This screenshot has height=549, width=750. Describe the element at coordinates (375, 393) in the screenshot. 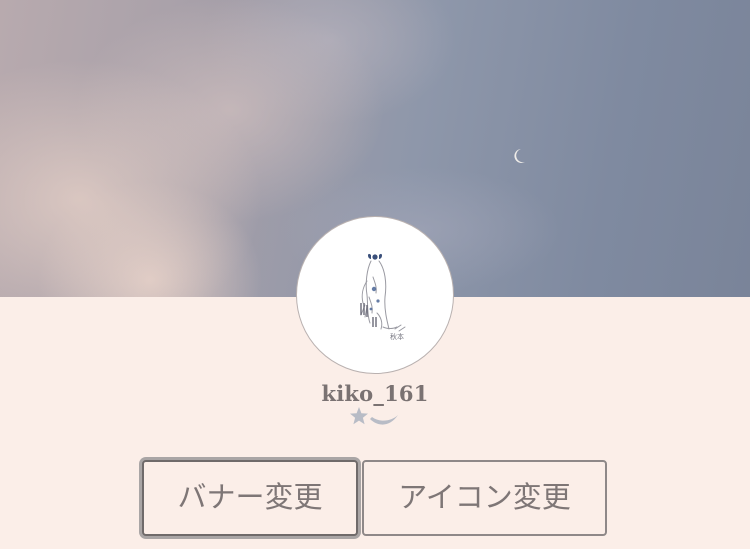

I see `username: kiko_161` at that location.